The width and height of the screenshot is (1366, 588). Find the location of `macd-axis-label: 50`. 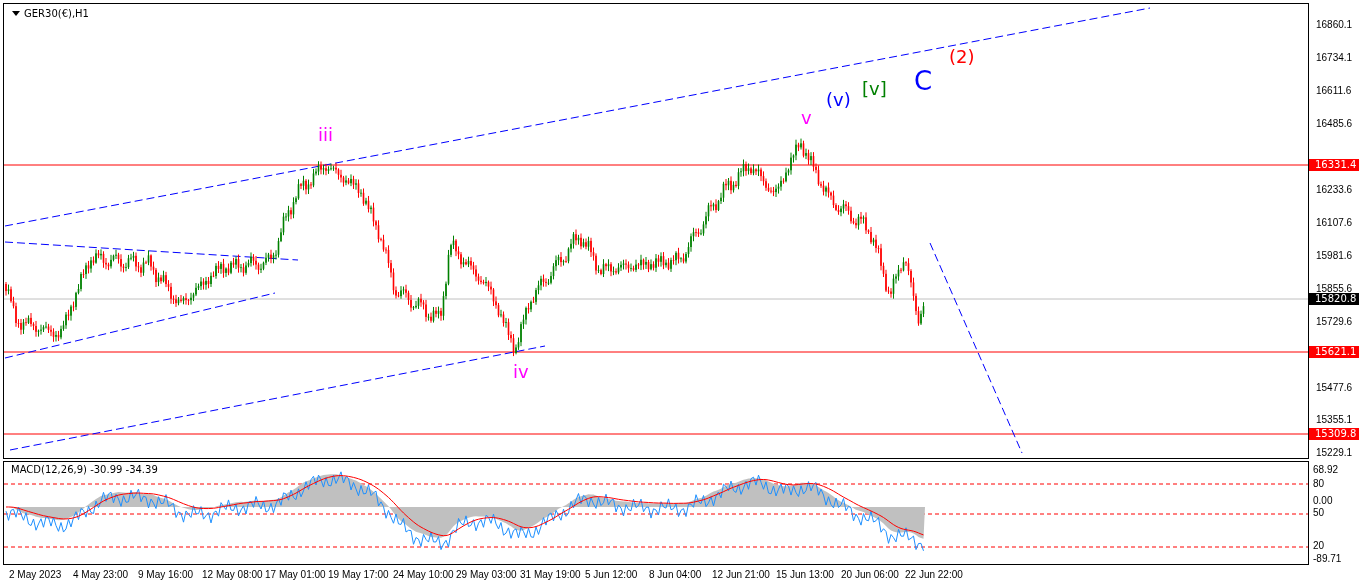

macd-axis-label: 50 is located at coordinates (1319, 513).